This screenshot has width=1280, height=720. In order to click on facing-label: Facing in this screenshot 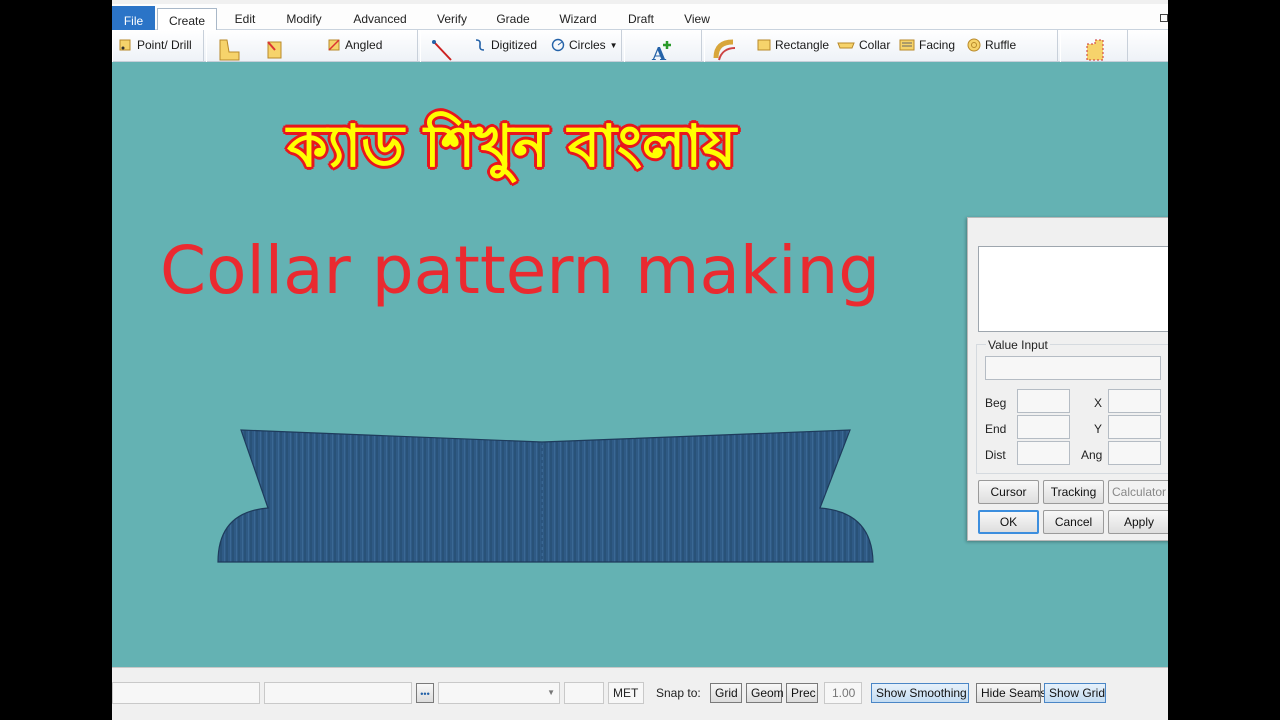, I will do `click(937, 45)`.